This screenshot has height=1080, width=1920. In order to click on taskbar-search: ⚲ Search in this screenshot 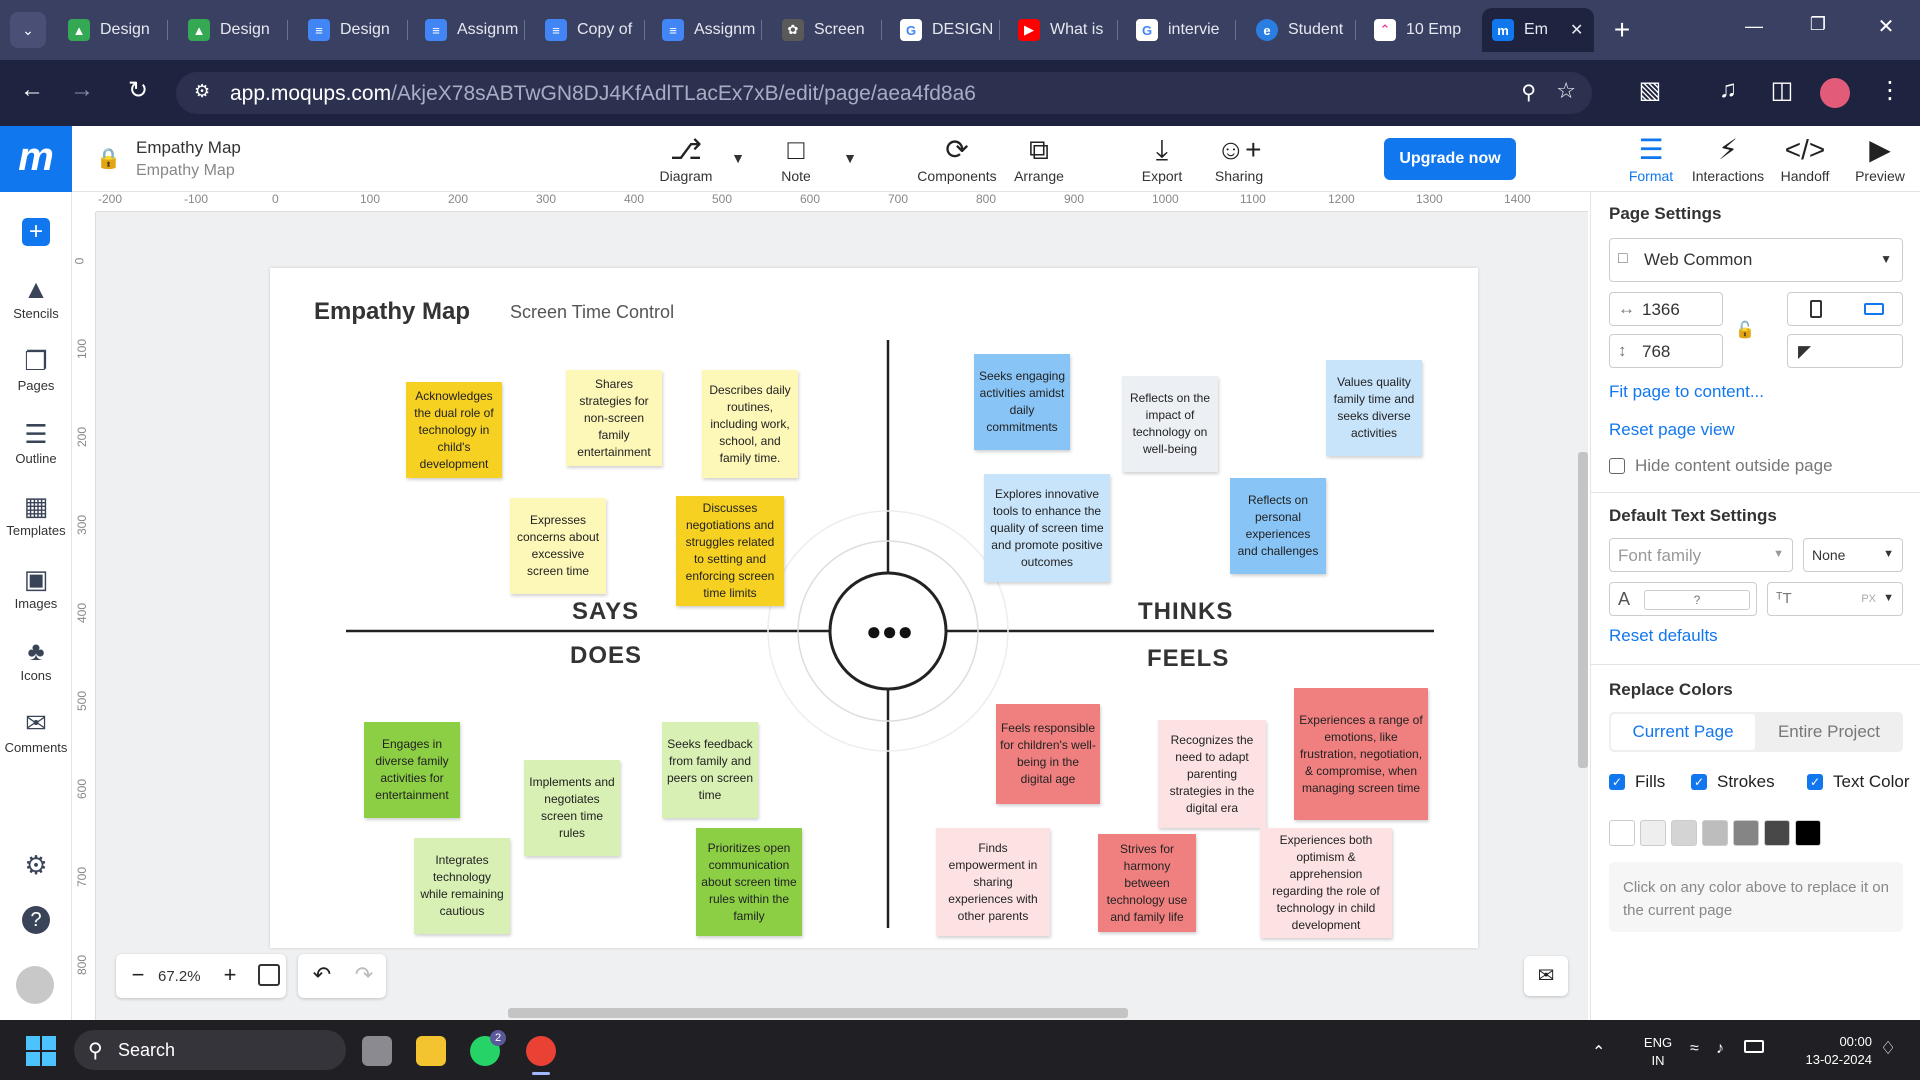, I will do `click(210, 1050)`.